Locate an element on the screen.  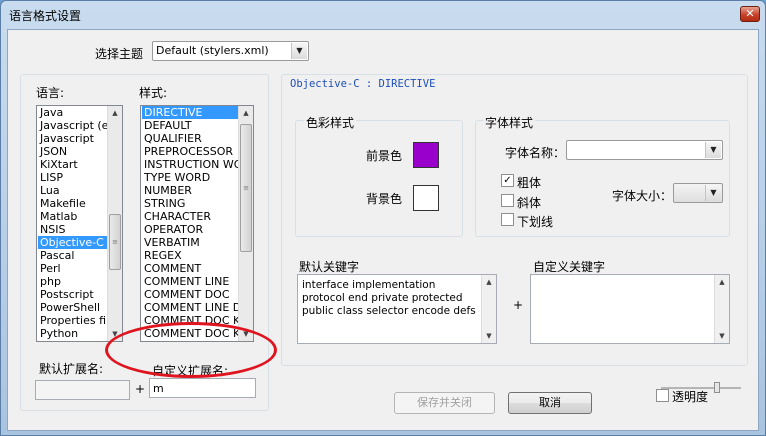
language-list-item: KiXtart is located at coordinates (72, 164).